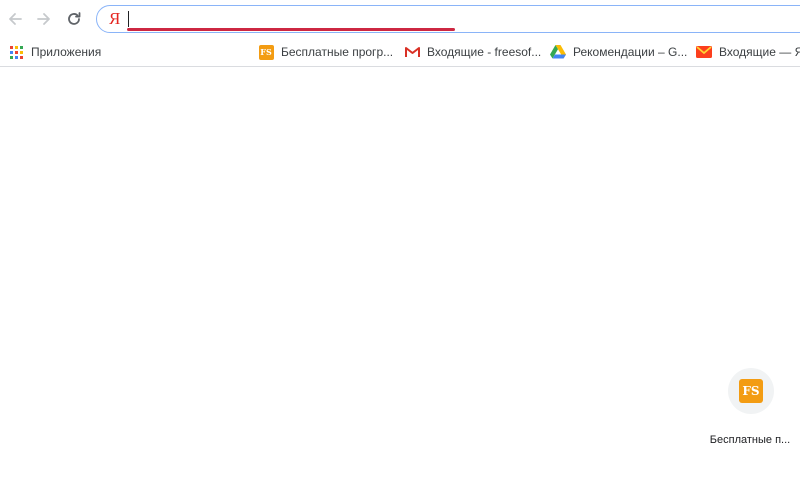  Describe the element at coordinates (759, 52) in the screenshot. I see `bookmark-label: Входящие — Як` at that location.